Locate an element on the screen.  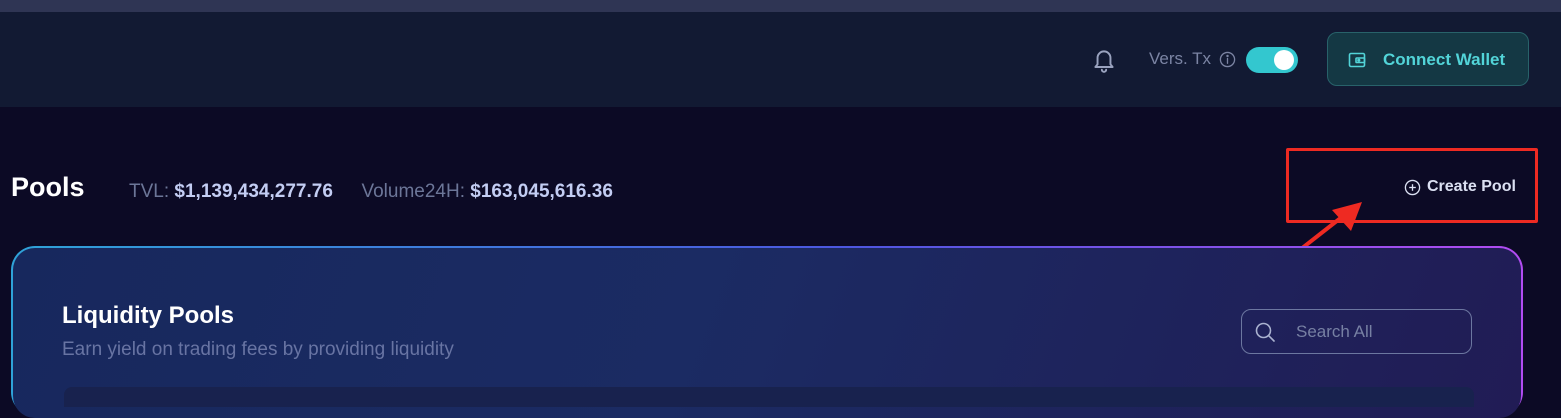
search-input is located at coordinates (1381, 332).